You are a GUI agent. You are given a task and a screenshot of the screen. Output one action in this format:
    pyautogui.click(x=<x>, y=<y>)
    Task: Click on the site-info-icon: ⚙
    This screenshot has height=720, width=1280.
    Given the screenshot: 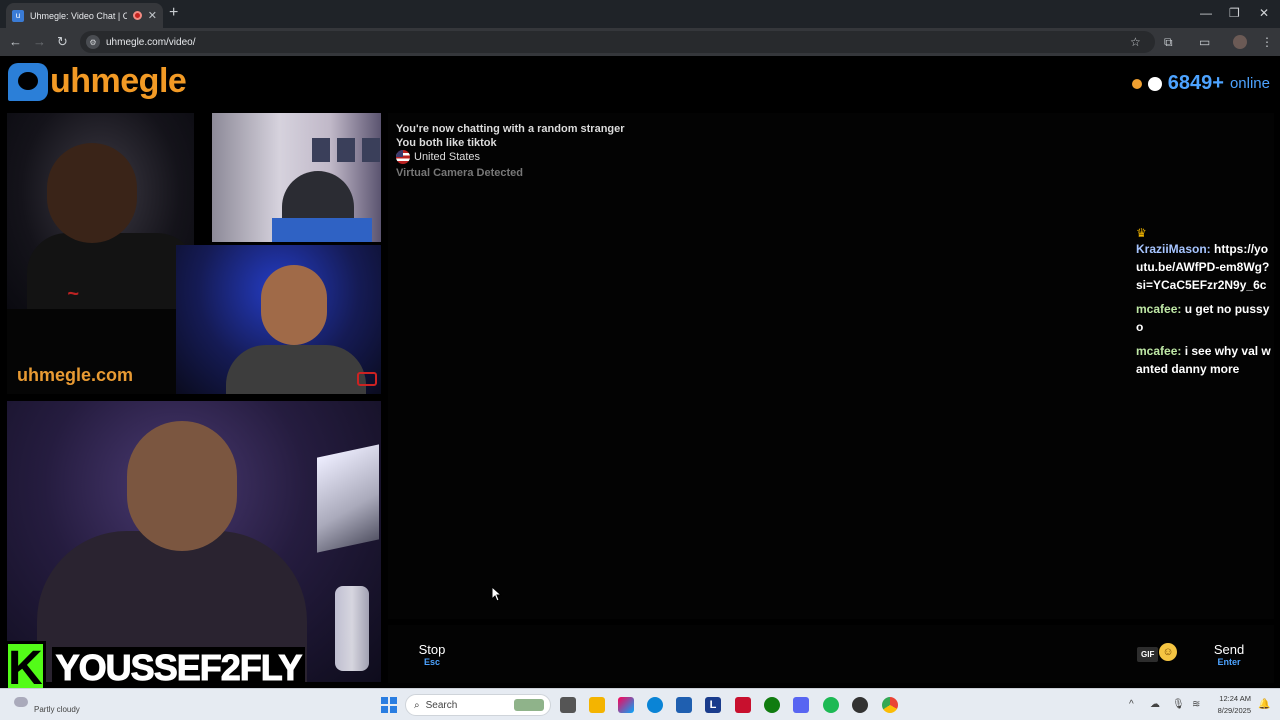 What is the action you would take?
    pyautogui.click(x=93, y=42)
    